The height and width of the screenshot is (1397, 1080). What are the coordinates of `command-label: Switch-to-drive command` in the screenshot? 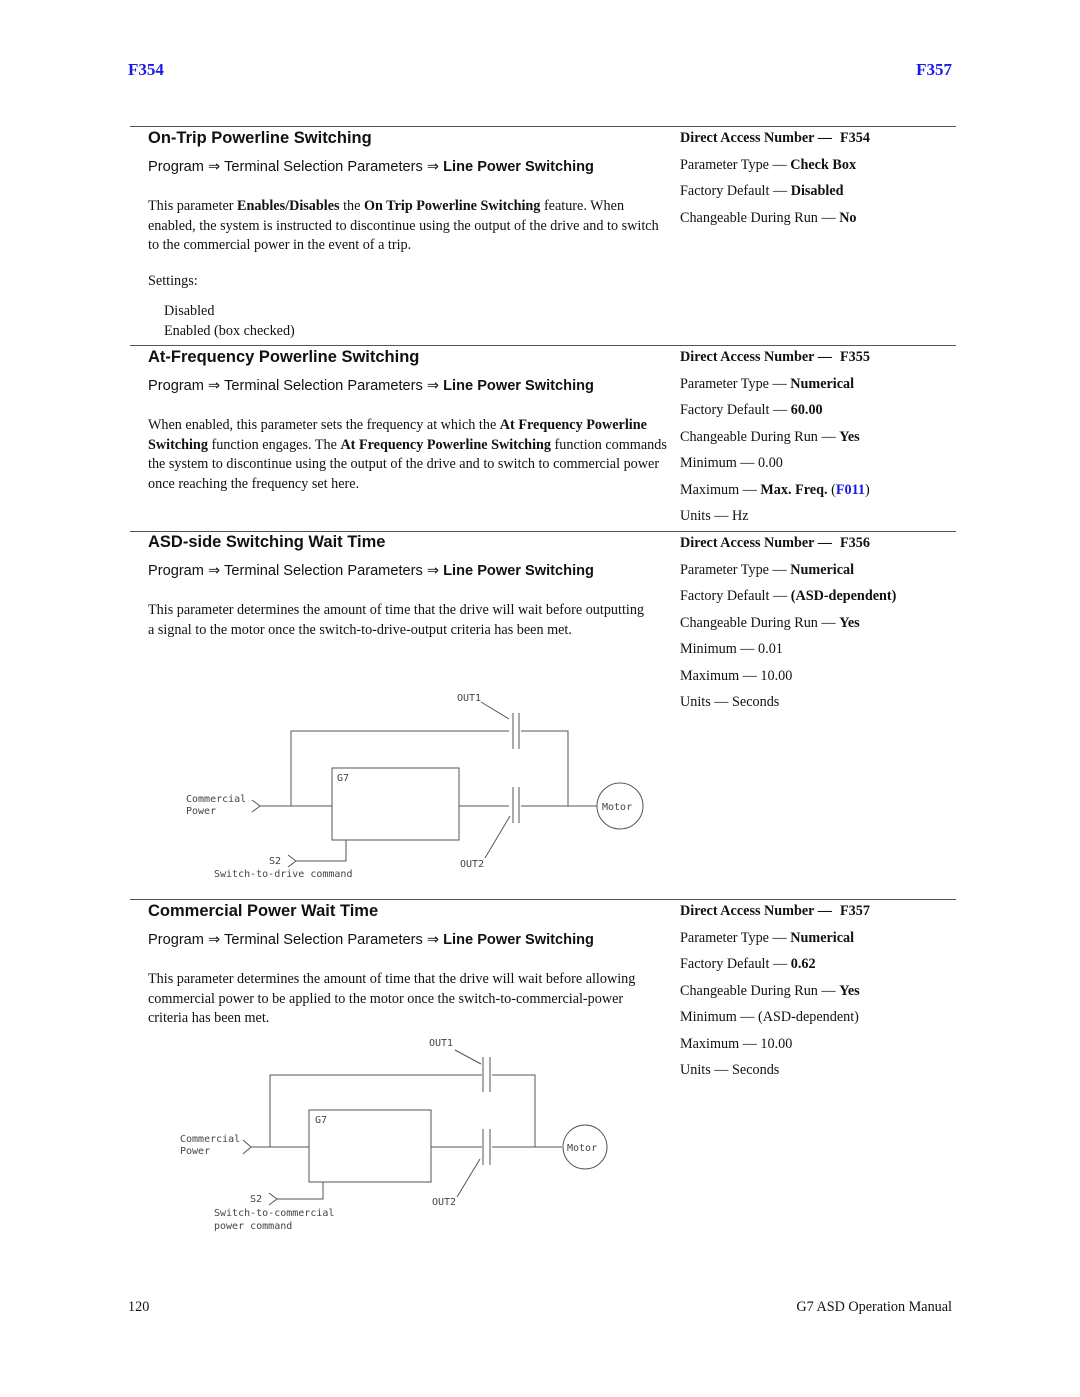 It's located at (283, 874).